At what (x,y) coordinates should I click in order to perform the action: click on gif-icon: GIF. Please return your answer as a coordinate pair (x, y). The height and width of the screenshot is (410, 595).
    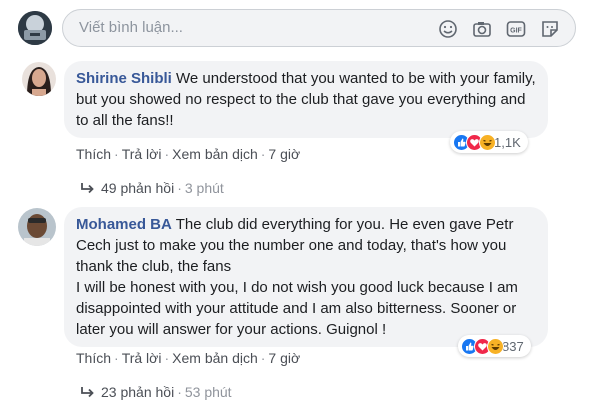
    Looking at the image, I should click on (516, 29).